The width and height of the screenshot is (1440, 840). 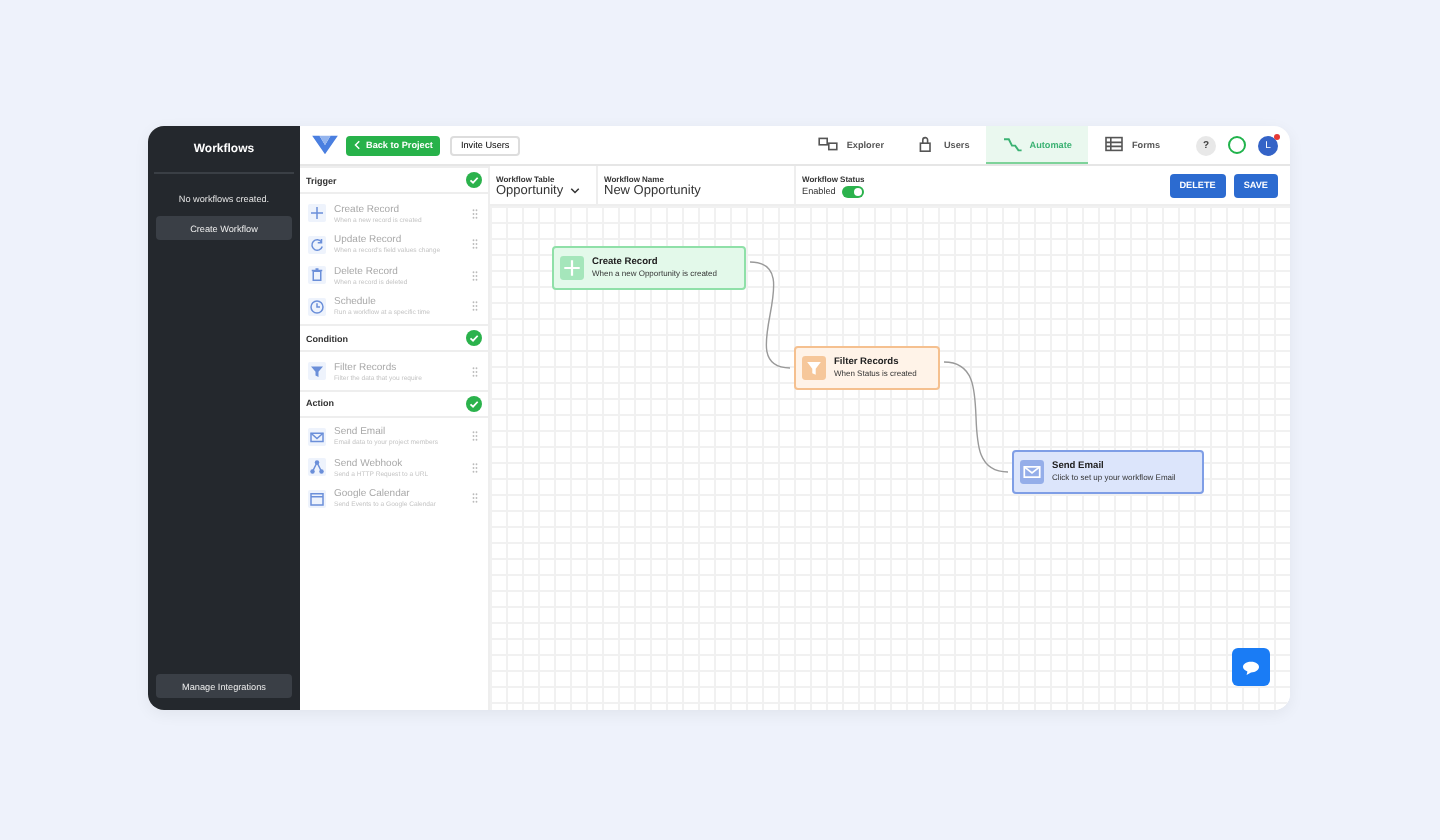 I want to click on status-ring-icon, so click(x=1237, y=145).